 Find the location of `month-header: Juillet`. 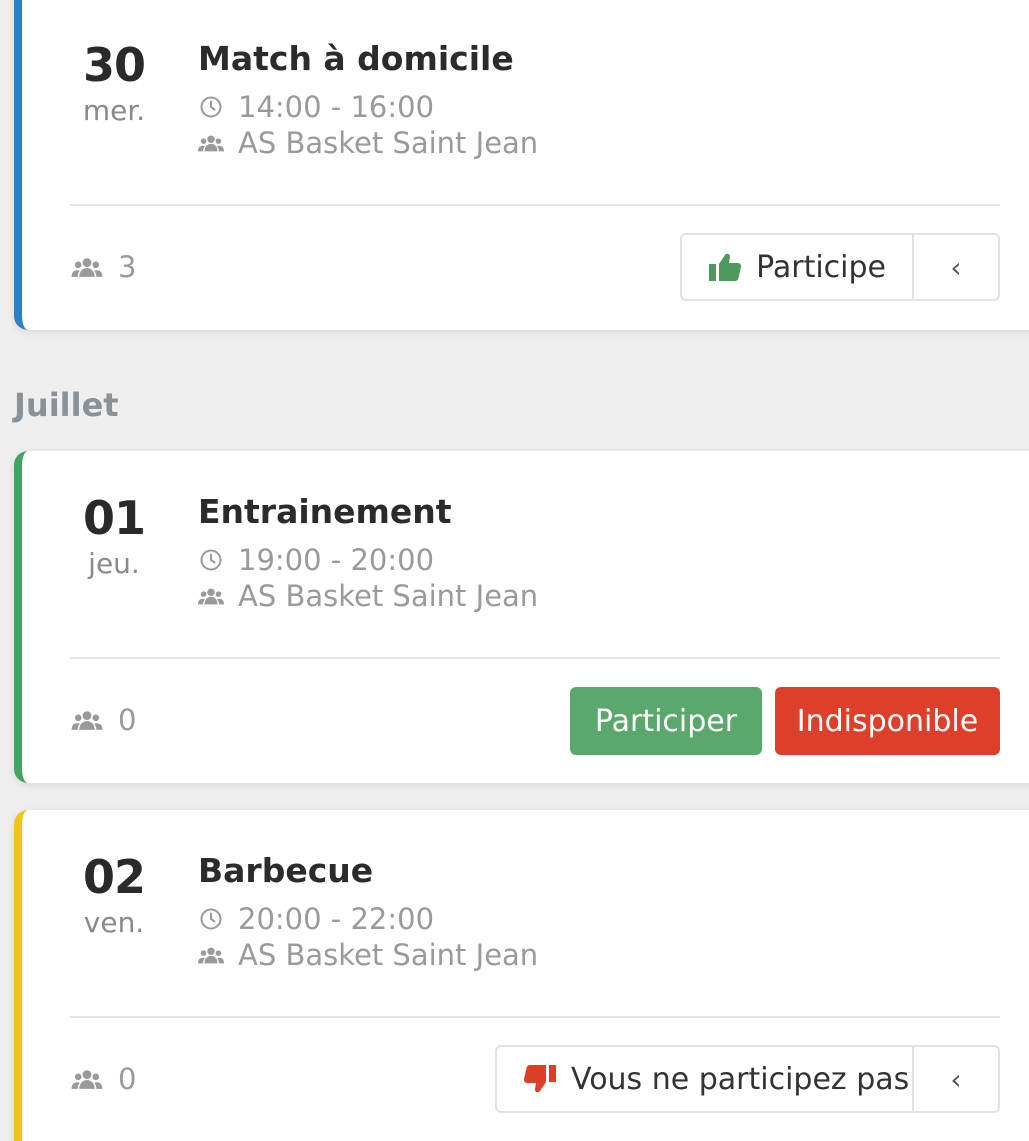

month-header: Juillet is located at coordinates (66, 405).